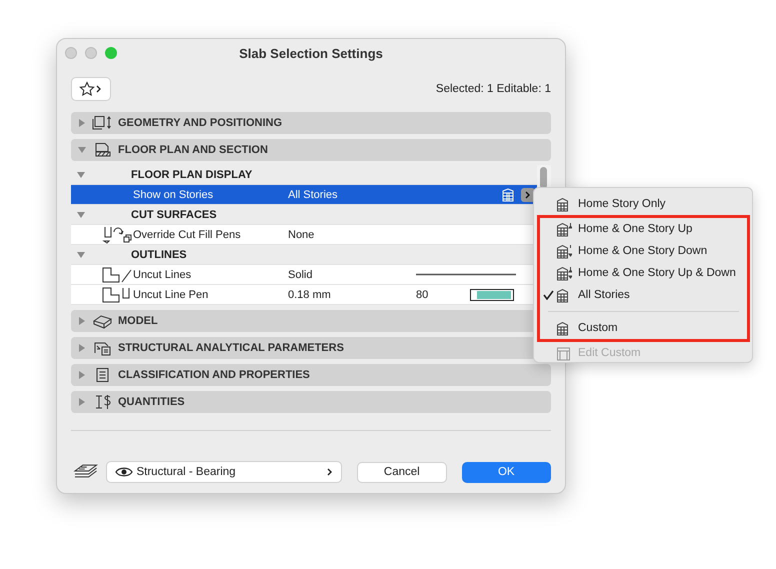 This screenshot has height=569, width=776. I want to click on favorites-button, so click(91, 89).